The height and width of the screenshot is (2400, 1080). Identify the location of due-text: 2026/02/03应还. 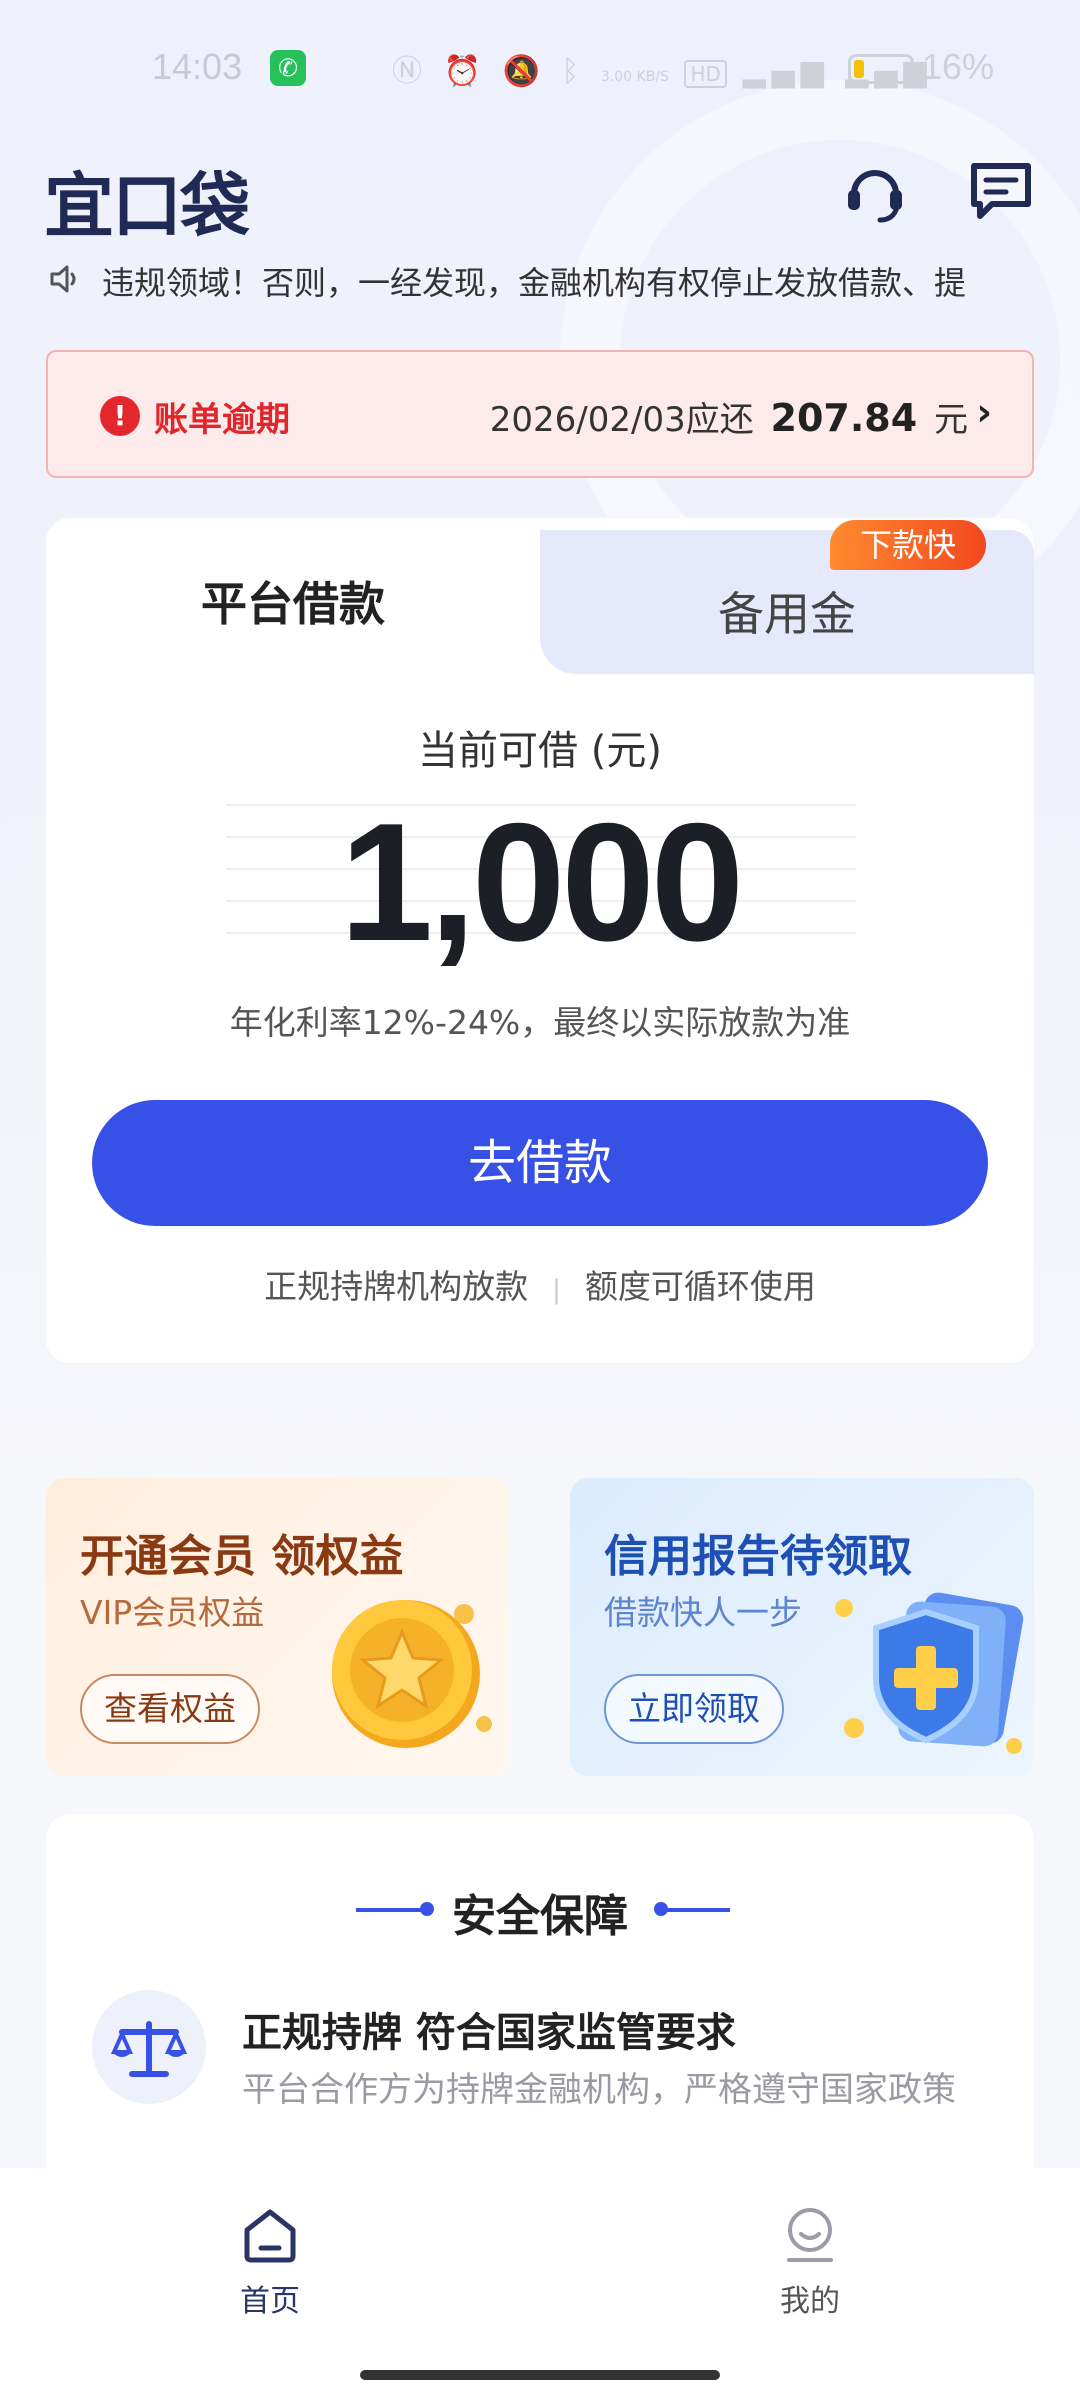
(621, 420).